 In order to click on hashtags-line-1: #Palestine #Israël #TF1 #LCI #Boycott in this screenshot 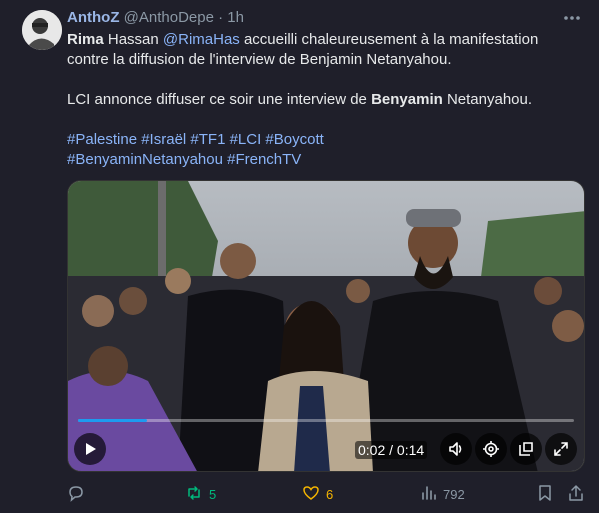, I will do `click(322, 140)`.